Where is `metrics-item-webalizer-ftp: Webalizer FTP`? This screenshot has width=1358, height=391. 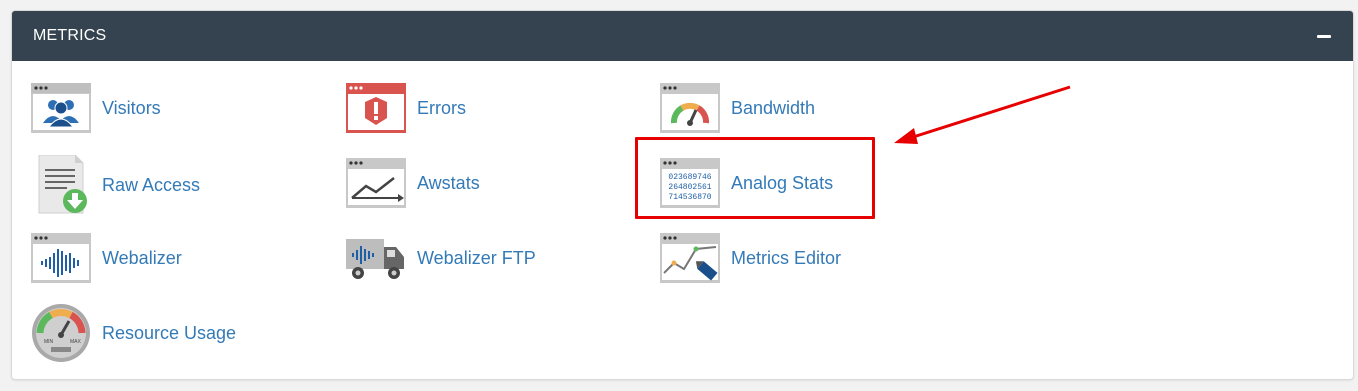
metrics-item-webalizer-ftp: Webalizer FTP is located at coordinates (441, 258).